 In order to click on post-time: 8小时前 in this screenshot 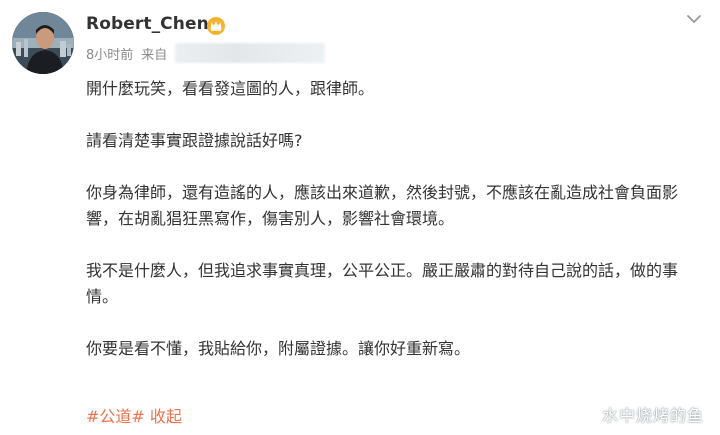, I will do `click(109, 53)`.